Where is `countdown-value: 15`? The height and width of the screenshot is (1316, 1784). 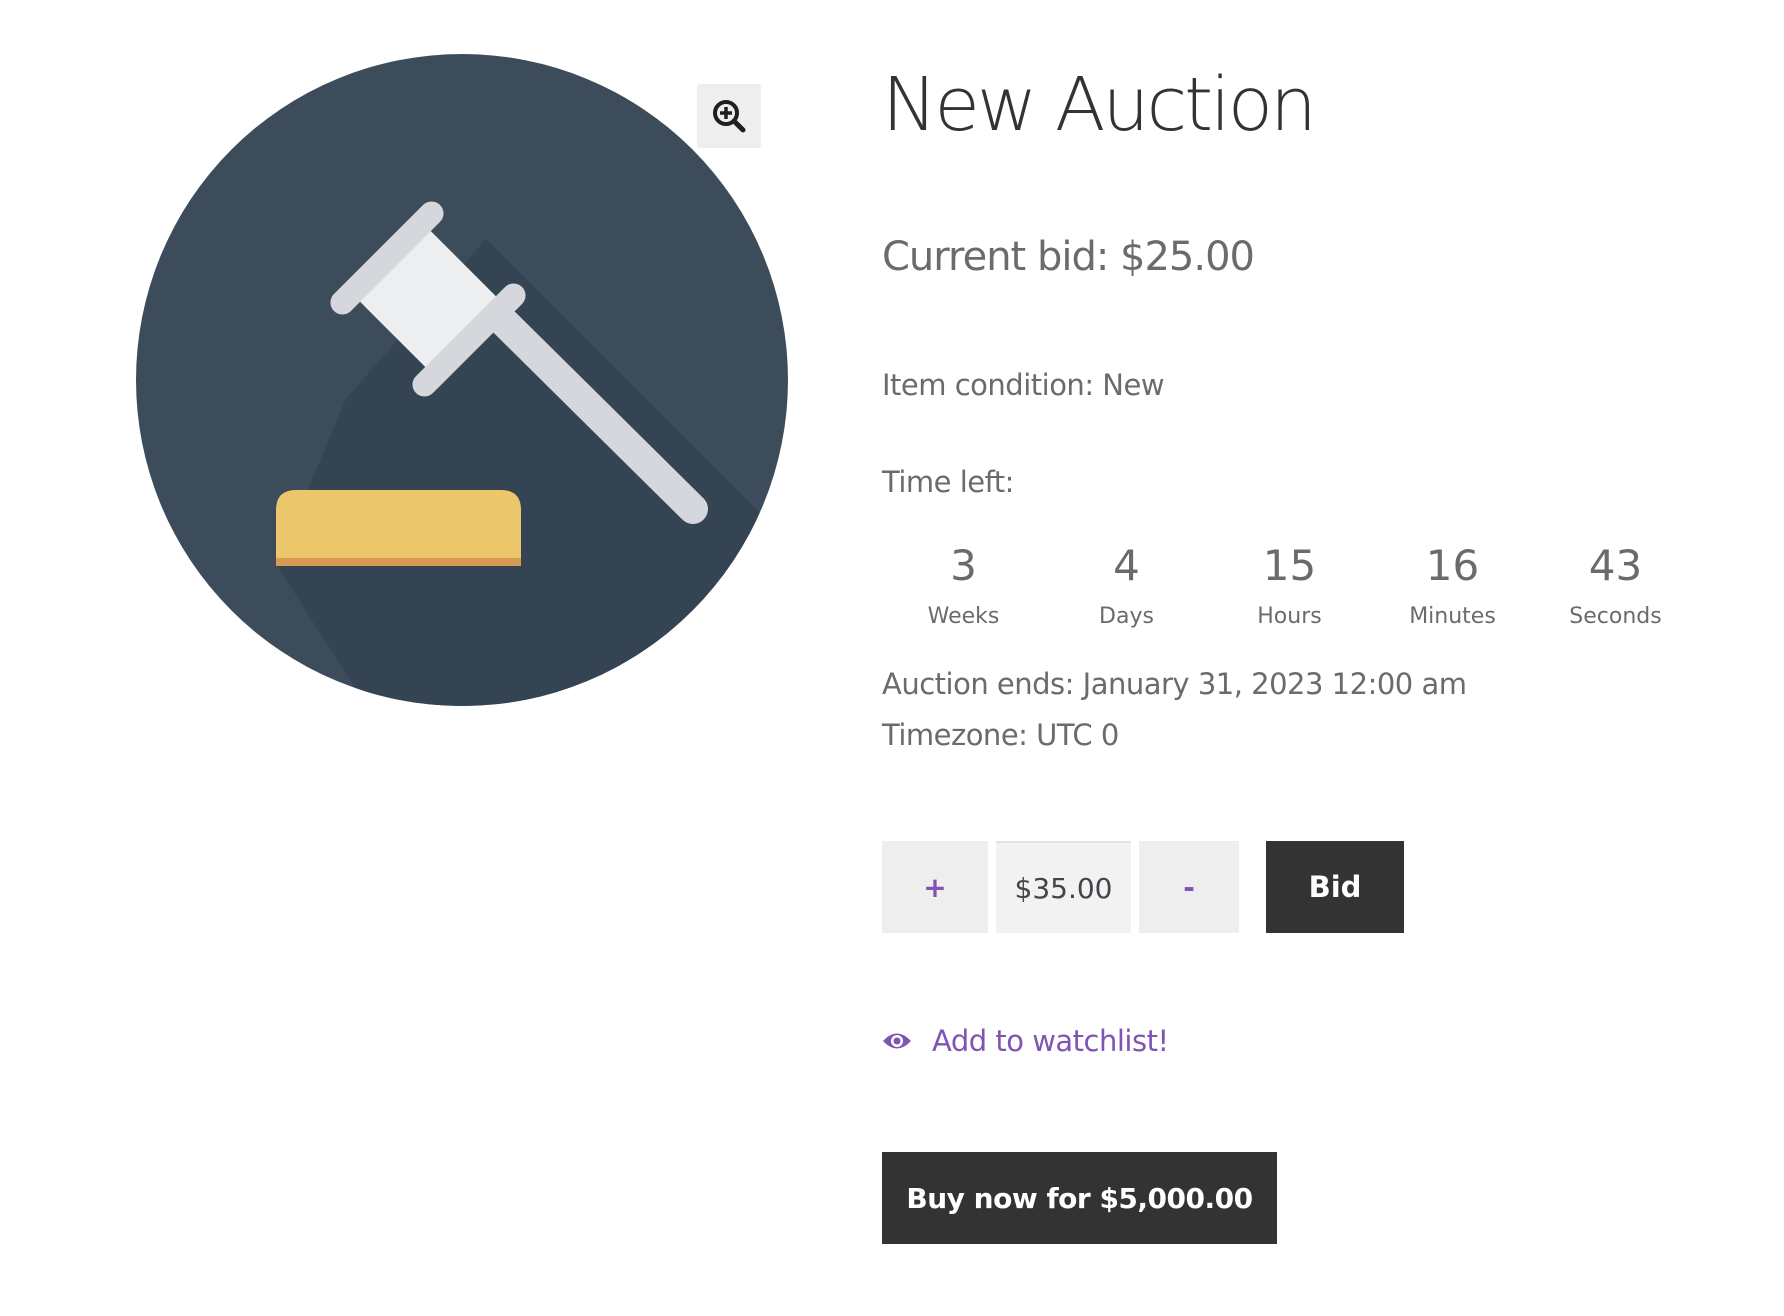 countdown-value: 15 is located at coordinates (1289, 565).